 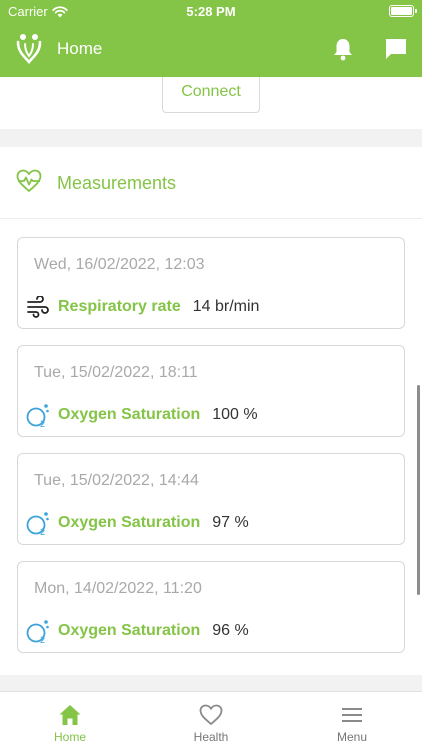 I want to click on measurement-row: 2 Oxygen Saturation 97 %, so click(x=136, y=523).